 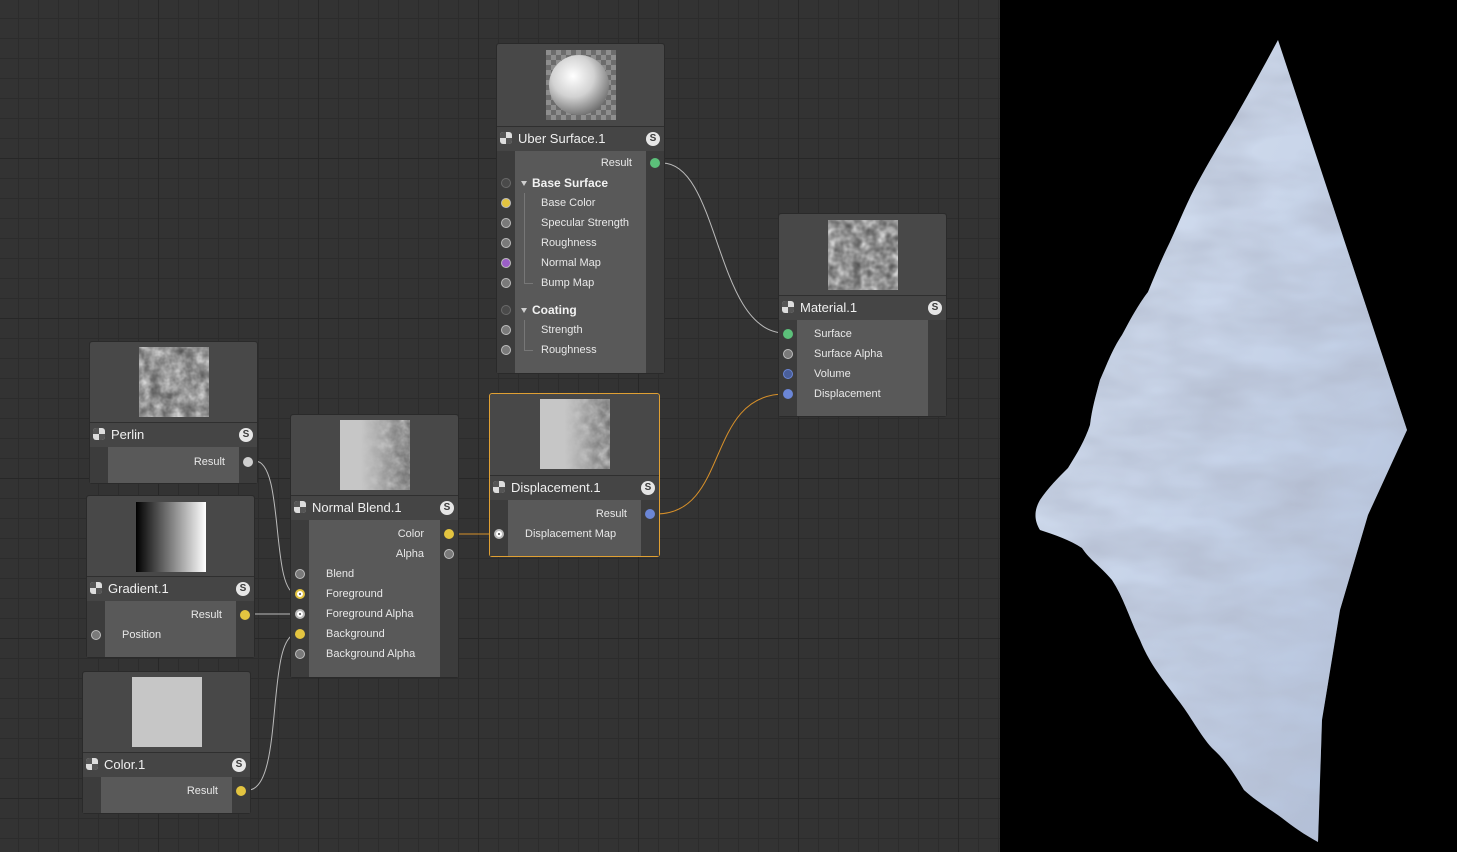 What do you see at coordinates (506, 283) in the screenshot?
I see `bump-map-input-port` at bounding box center [506, 283].